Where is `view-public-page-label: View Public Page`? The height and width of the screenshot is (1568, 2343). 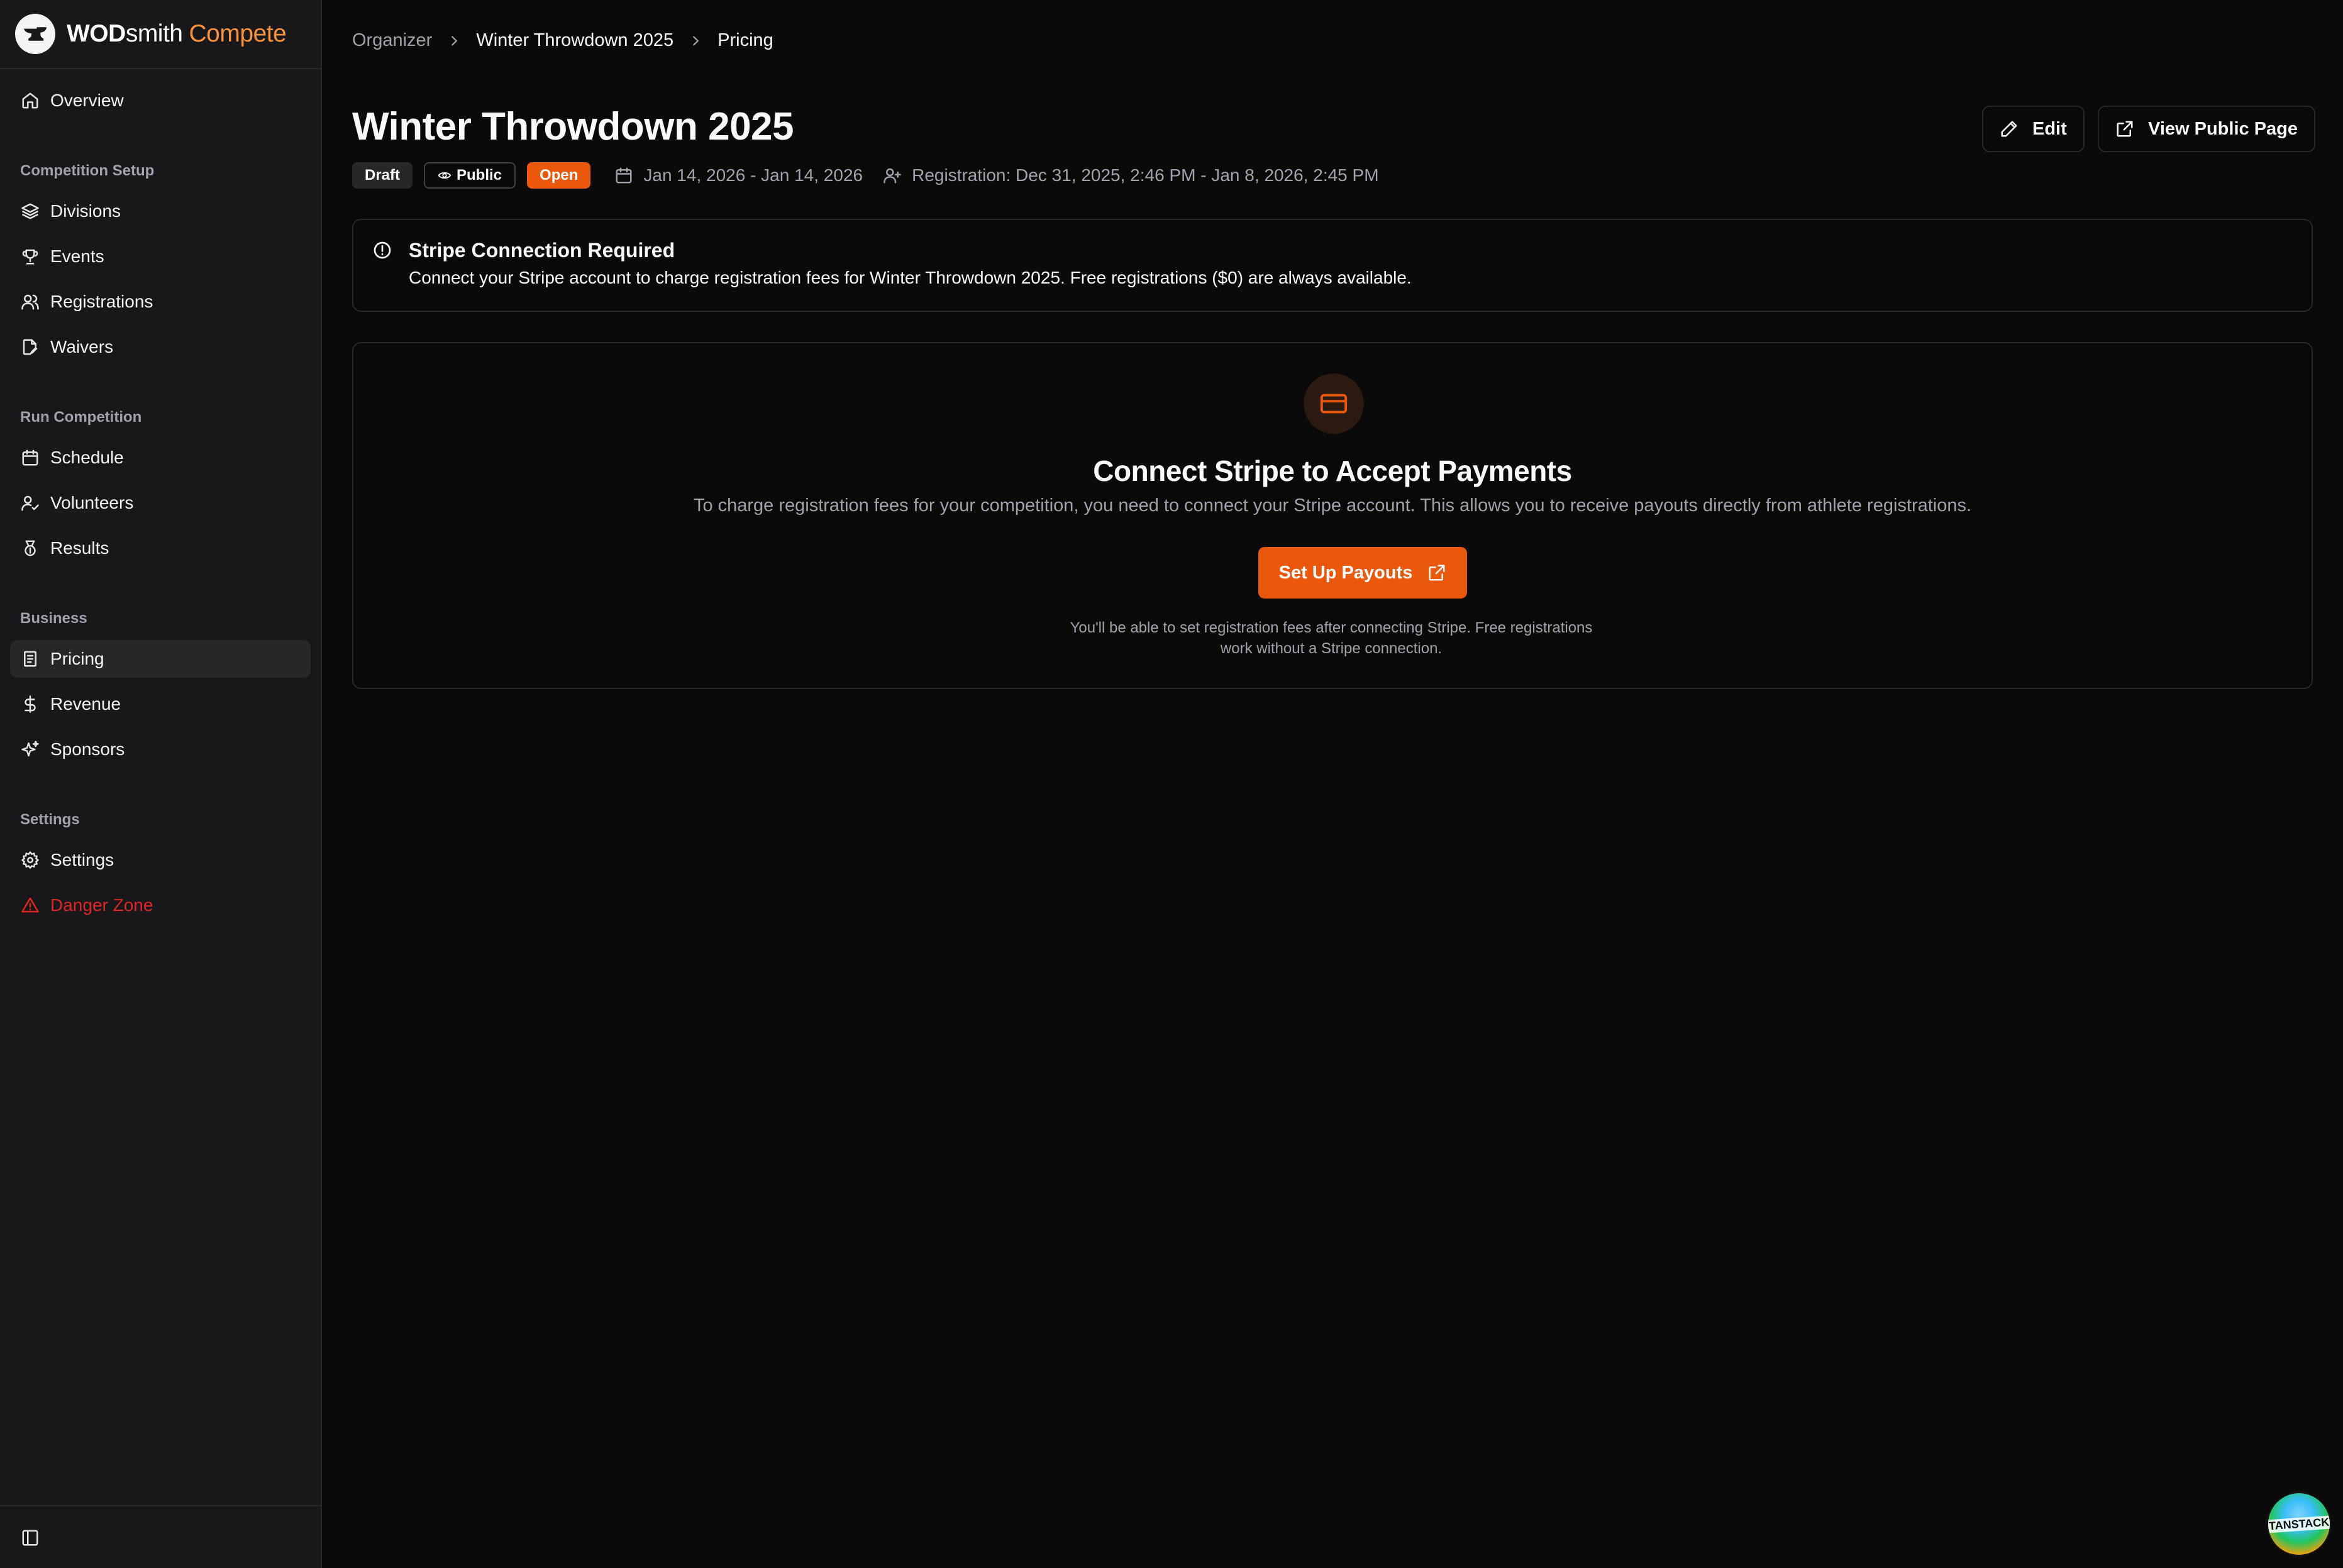 view-public-page-label: View Public Page is located at coordinates (2223, 128).